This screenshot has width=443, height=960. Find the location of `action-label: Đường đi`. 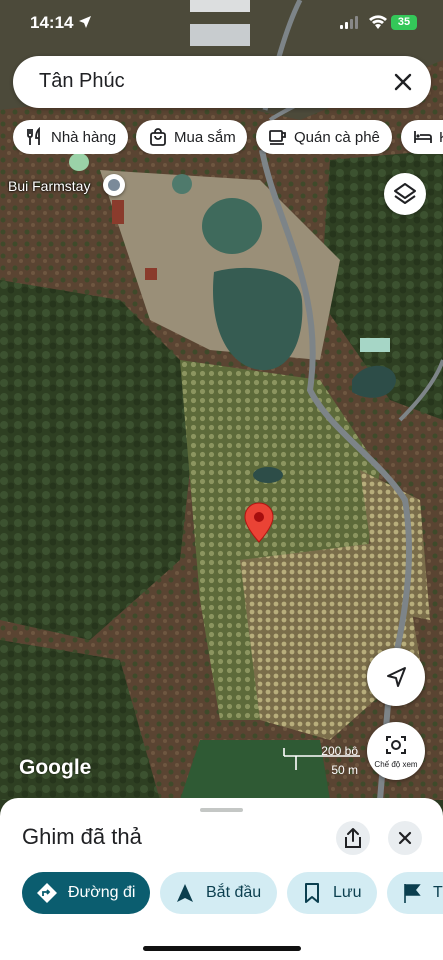

action-label: Đường đi is located at coordinates (102, 892).